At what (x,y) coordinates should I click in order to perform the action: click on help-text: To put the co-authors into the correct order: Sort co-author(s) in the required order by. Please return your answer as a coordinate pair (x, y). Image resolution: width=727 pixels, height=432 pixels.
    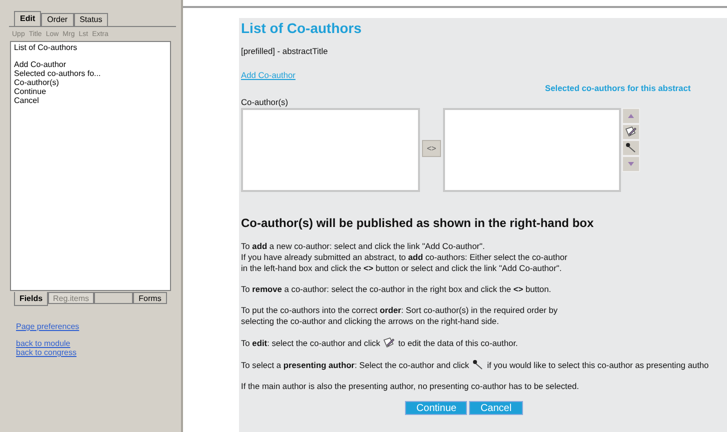
    Looking at the image, I should click on (400, 310).